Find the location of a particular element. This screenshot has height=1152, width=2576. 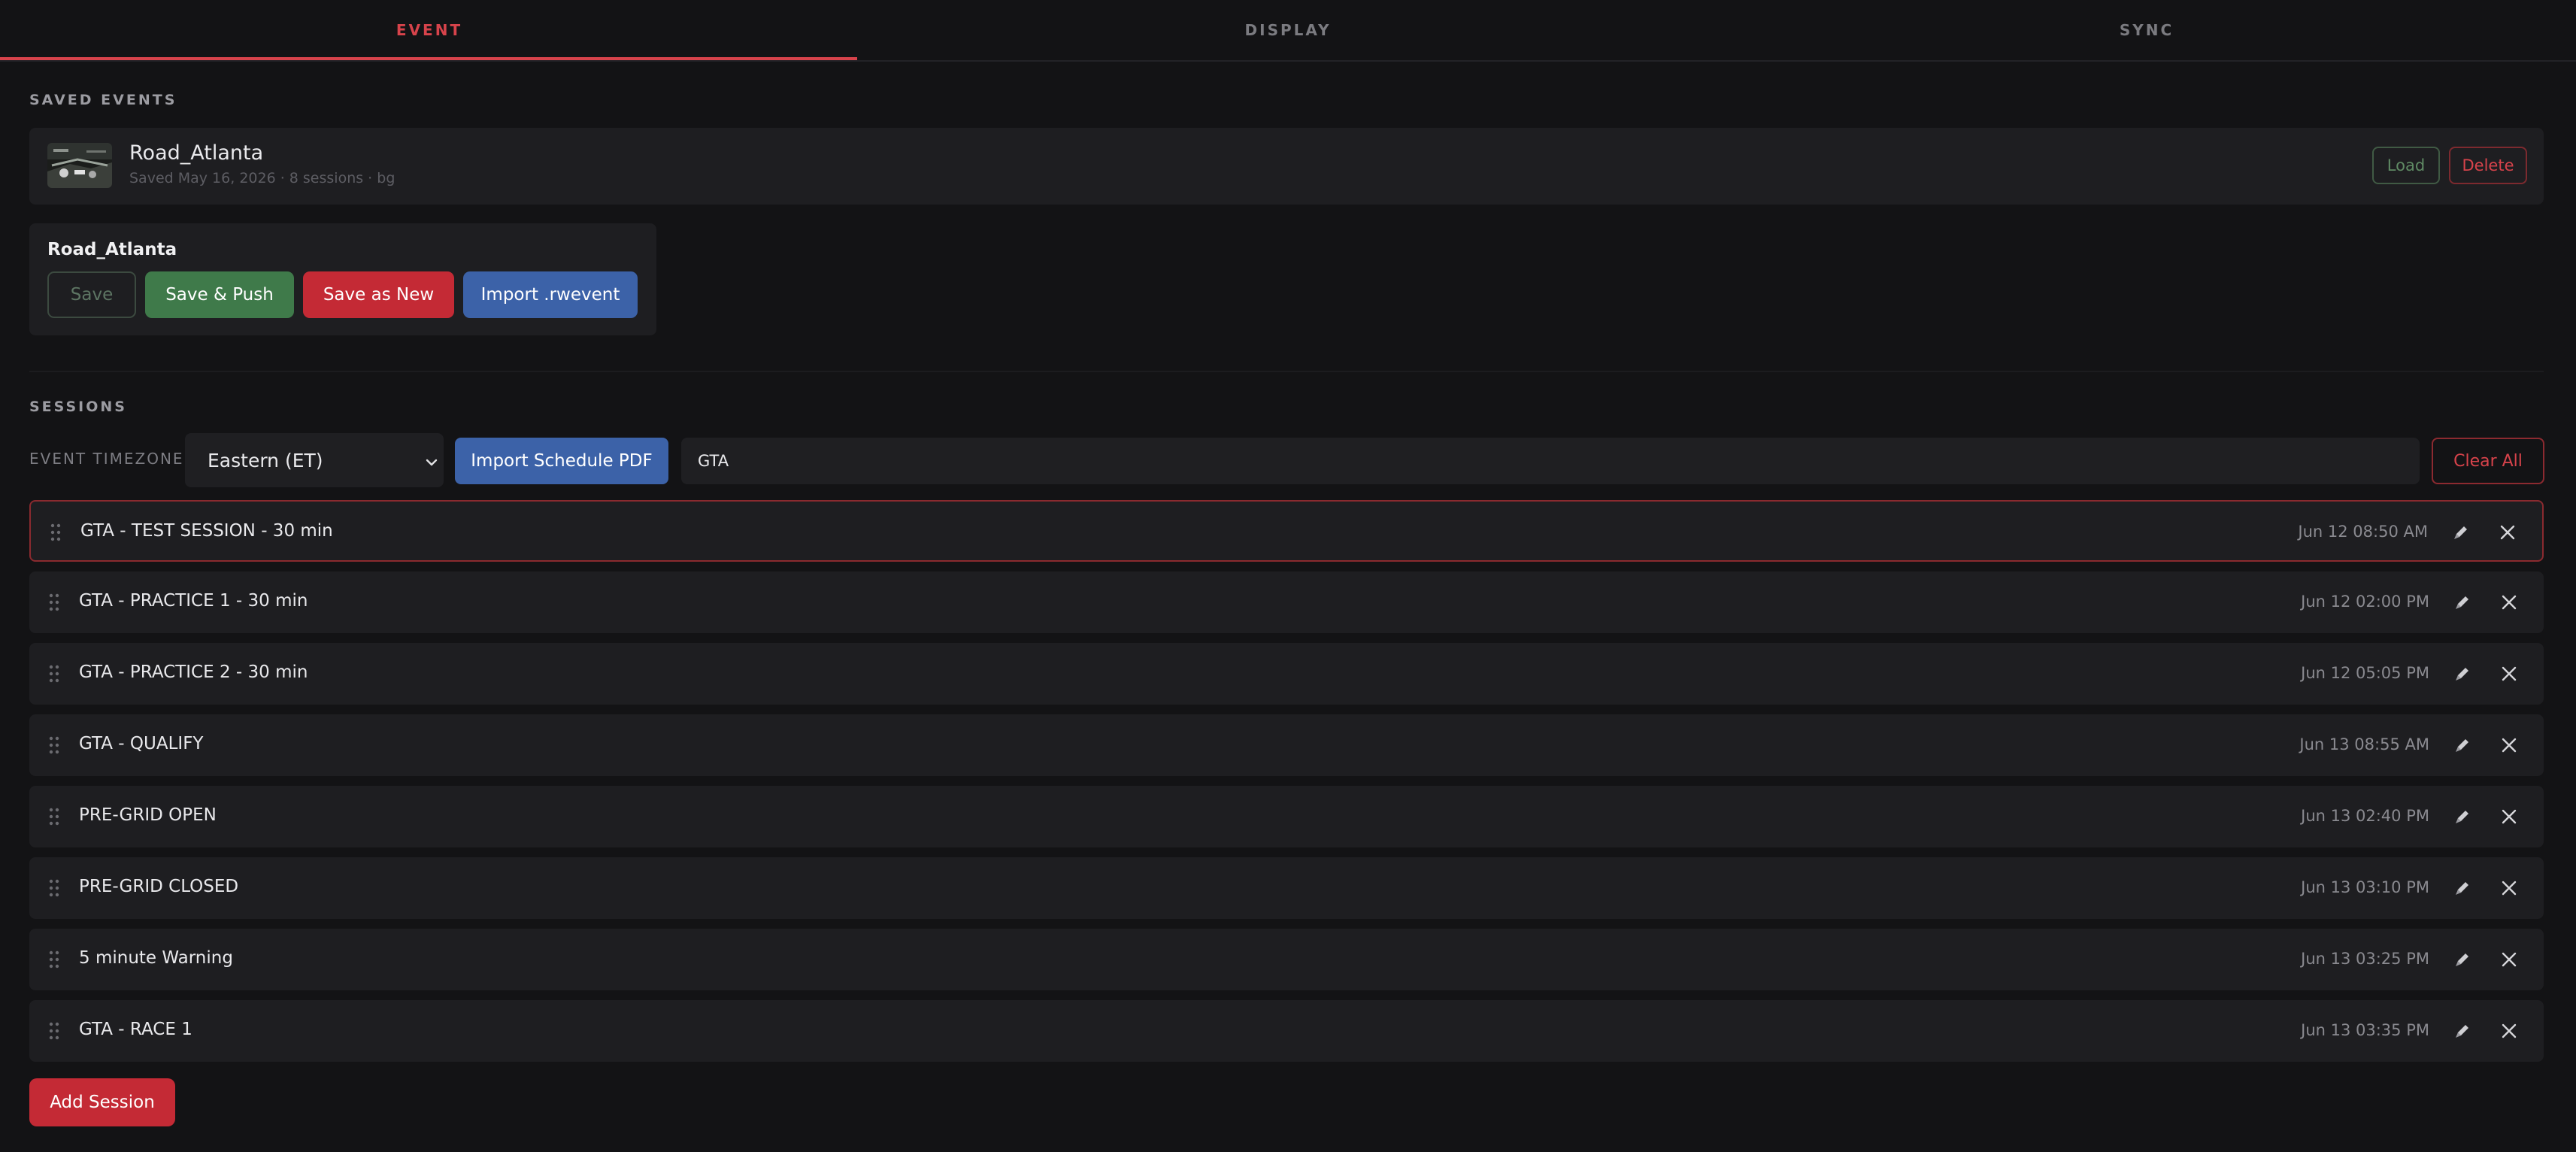

session-name: GTA - RACE 1 is located at coordinates (135, 1029).